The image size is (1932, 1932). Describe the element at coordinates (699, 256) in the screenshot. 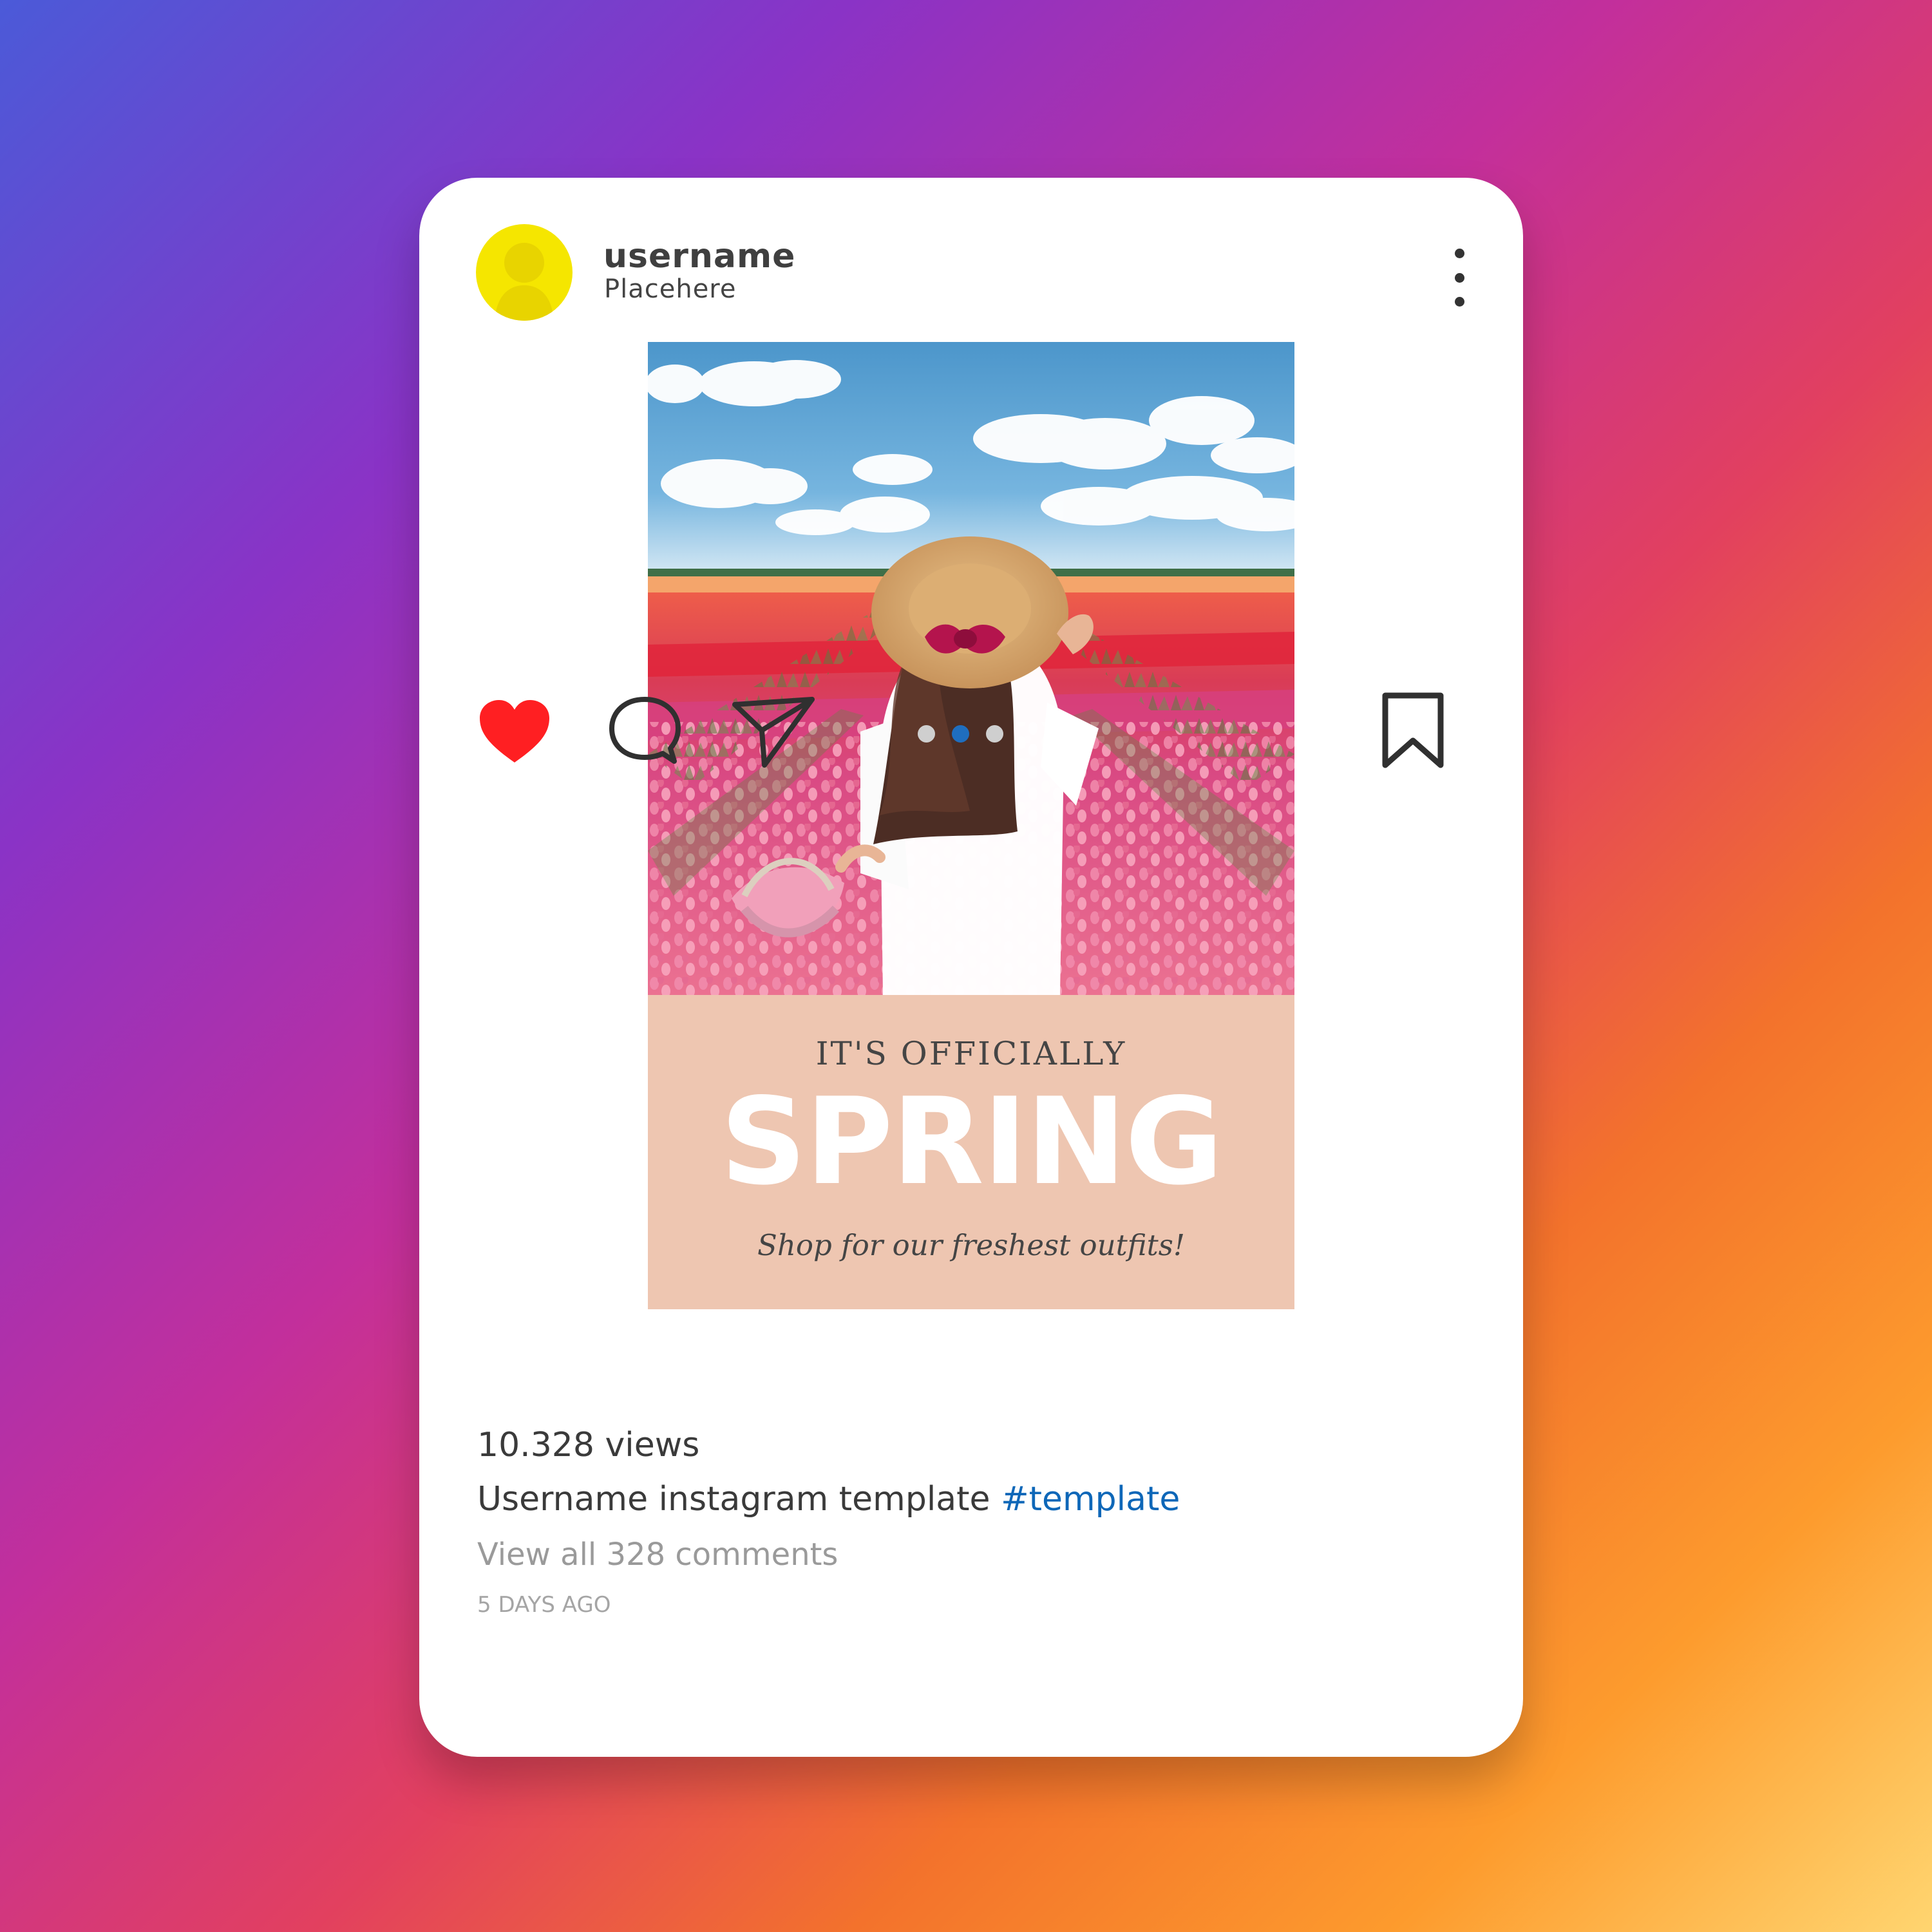

I see `post-username: username` at that location.